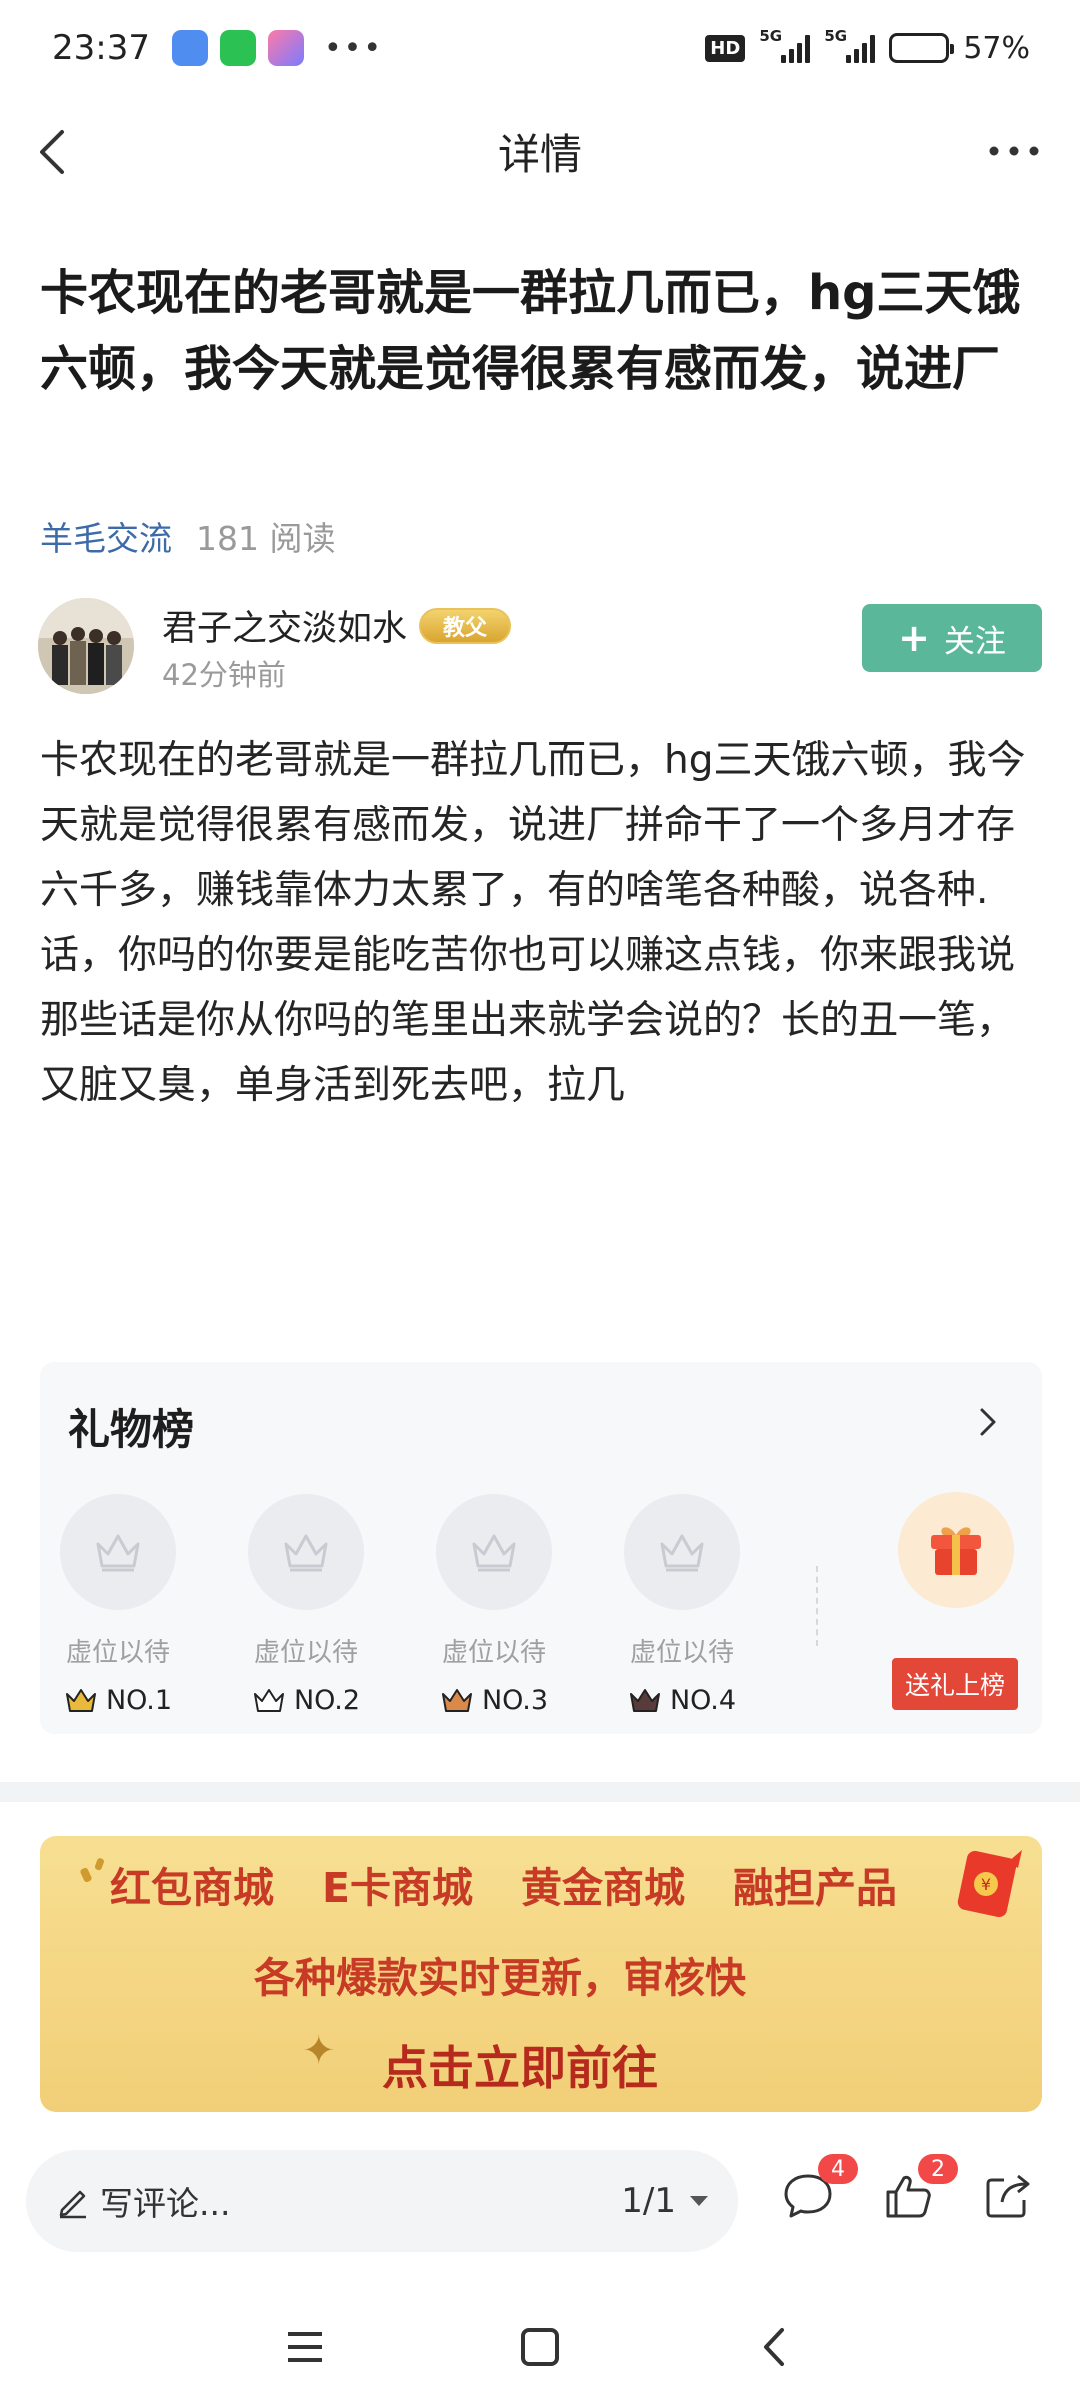 This screenshot has width=1080, height=2400. What do you see at coordinates (515, 1700) in the screenshot?
I see `rank-label: NO.3` at bounding box center [515, 1700].